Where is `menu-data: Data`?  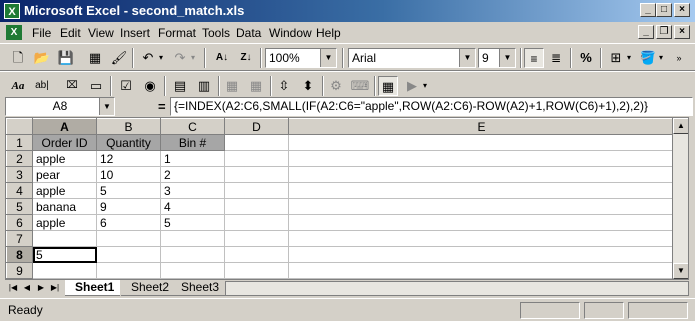 menu-data: Data is located at coordinates (248, 33).